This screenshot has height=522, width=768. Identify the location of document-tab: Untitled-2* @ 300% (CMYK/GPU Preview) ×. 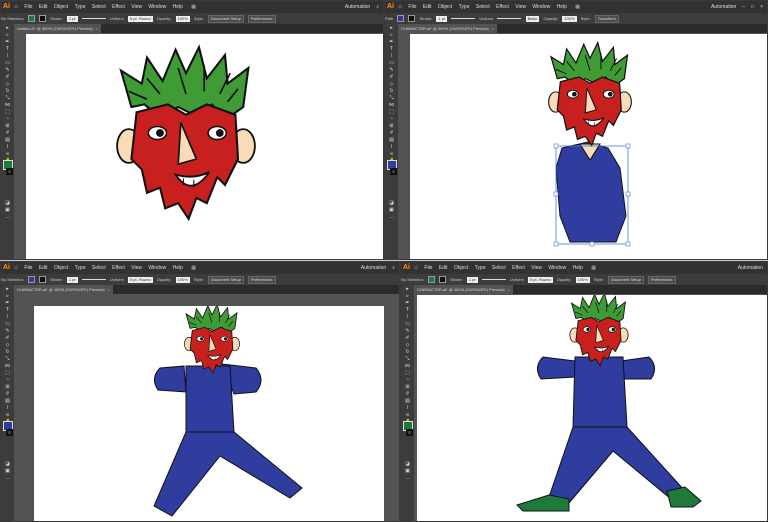
(57, 28).